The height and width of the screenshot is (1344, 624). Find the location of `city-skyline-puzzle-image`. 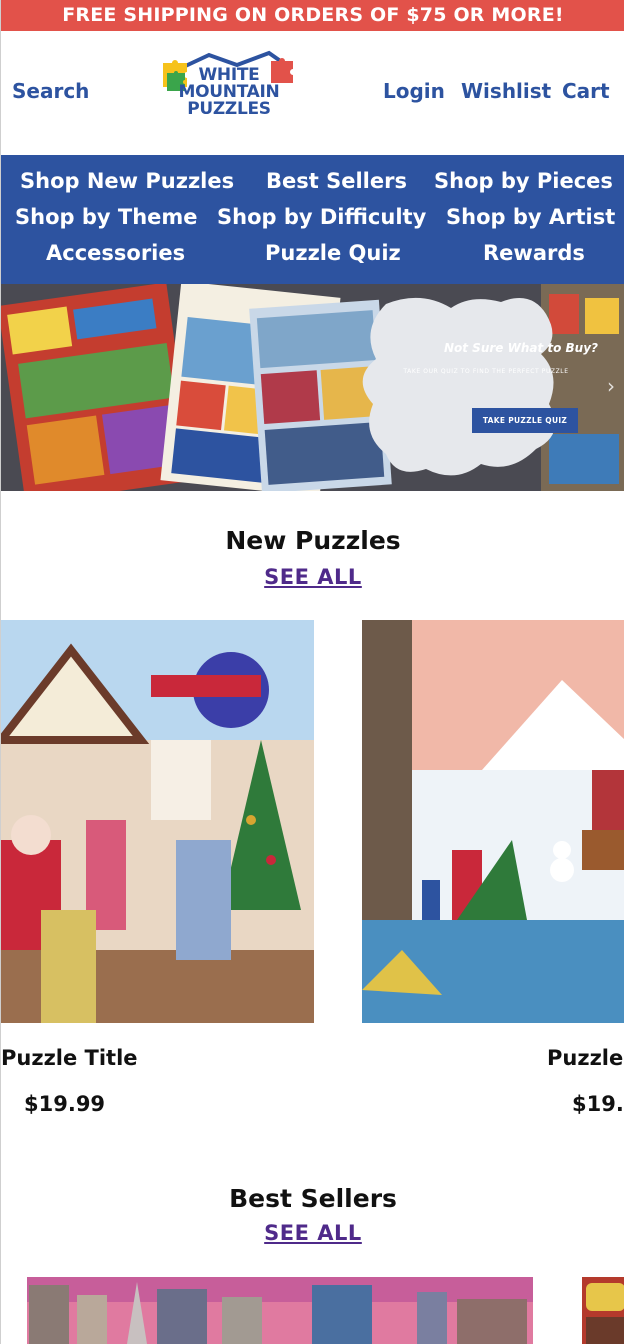

city-skyline-puzzle-image is located at coordinates (280, 1310).